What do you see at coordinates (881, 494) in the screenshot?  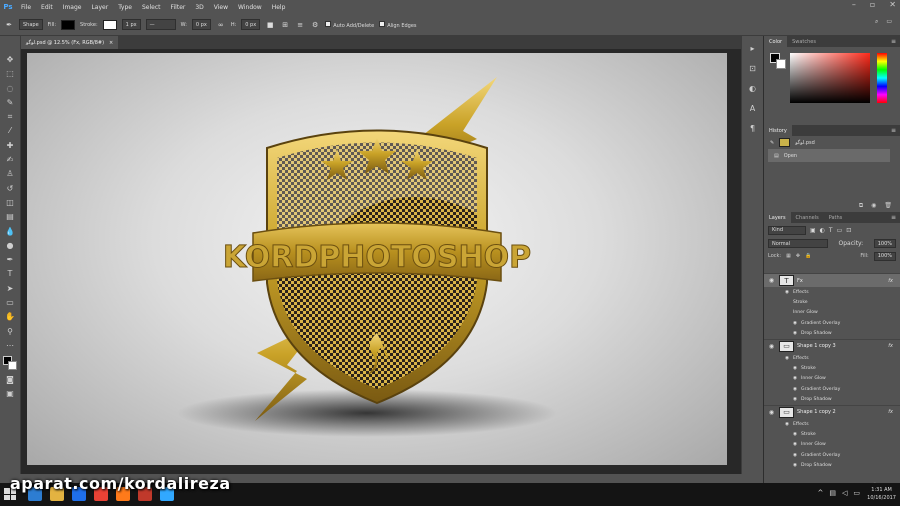 I see `taskbar-clock: 1:31 AM 10/16/2017` at bounding box center [881, 494].